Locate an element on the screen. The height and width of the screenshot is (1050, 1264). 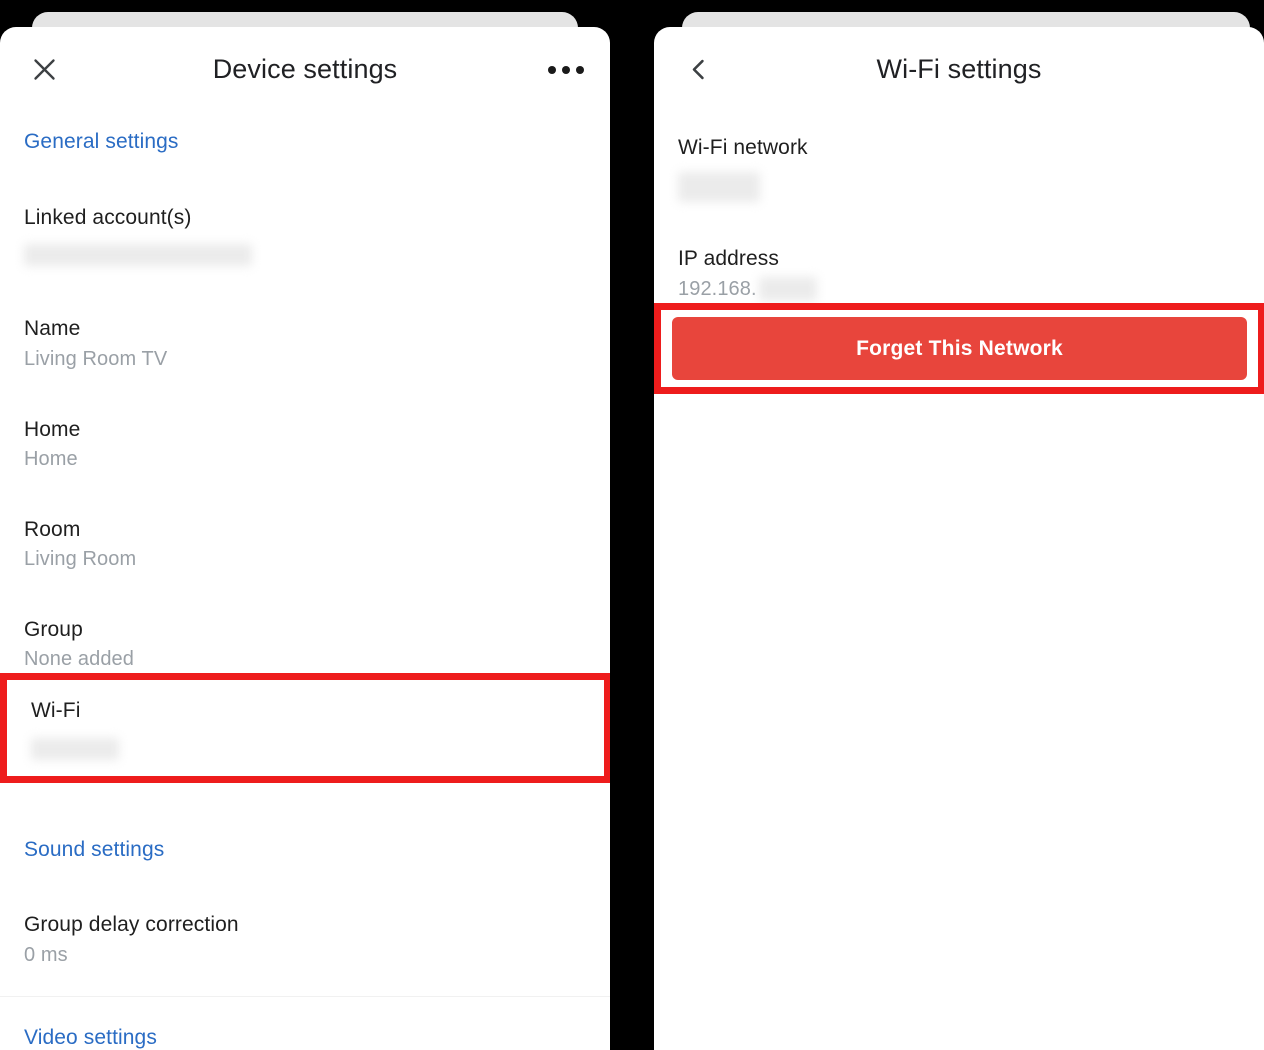
row-label: Room is located at coordinates (52, 529).